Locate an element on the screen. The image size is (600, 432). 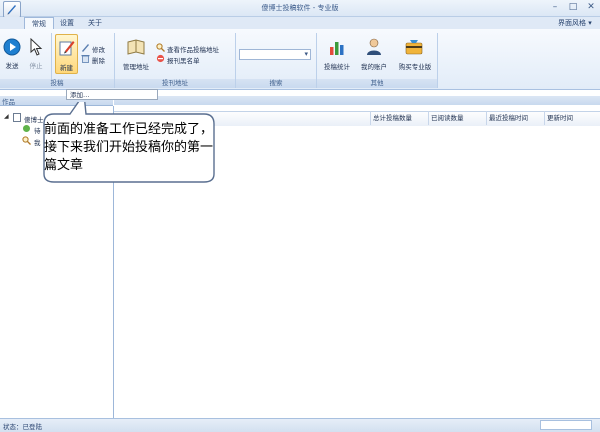
blacklist-icon is located at coordinates (160, 58).